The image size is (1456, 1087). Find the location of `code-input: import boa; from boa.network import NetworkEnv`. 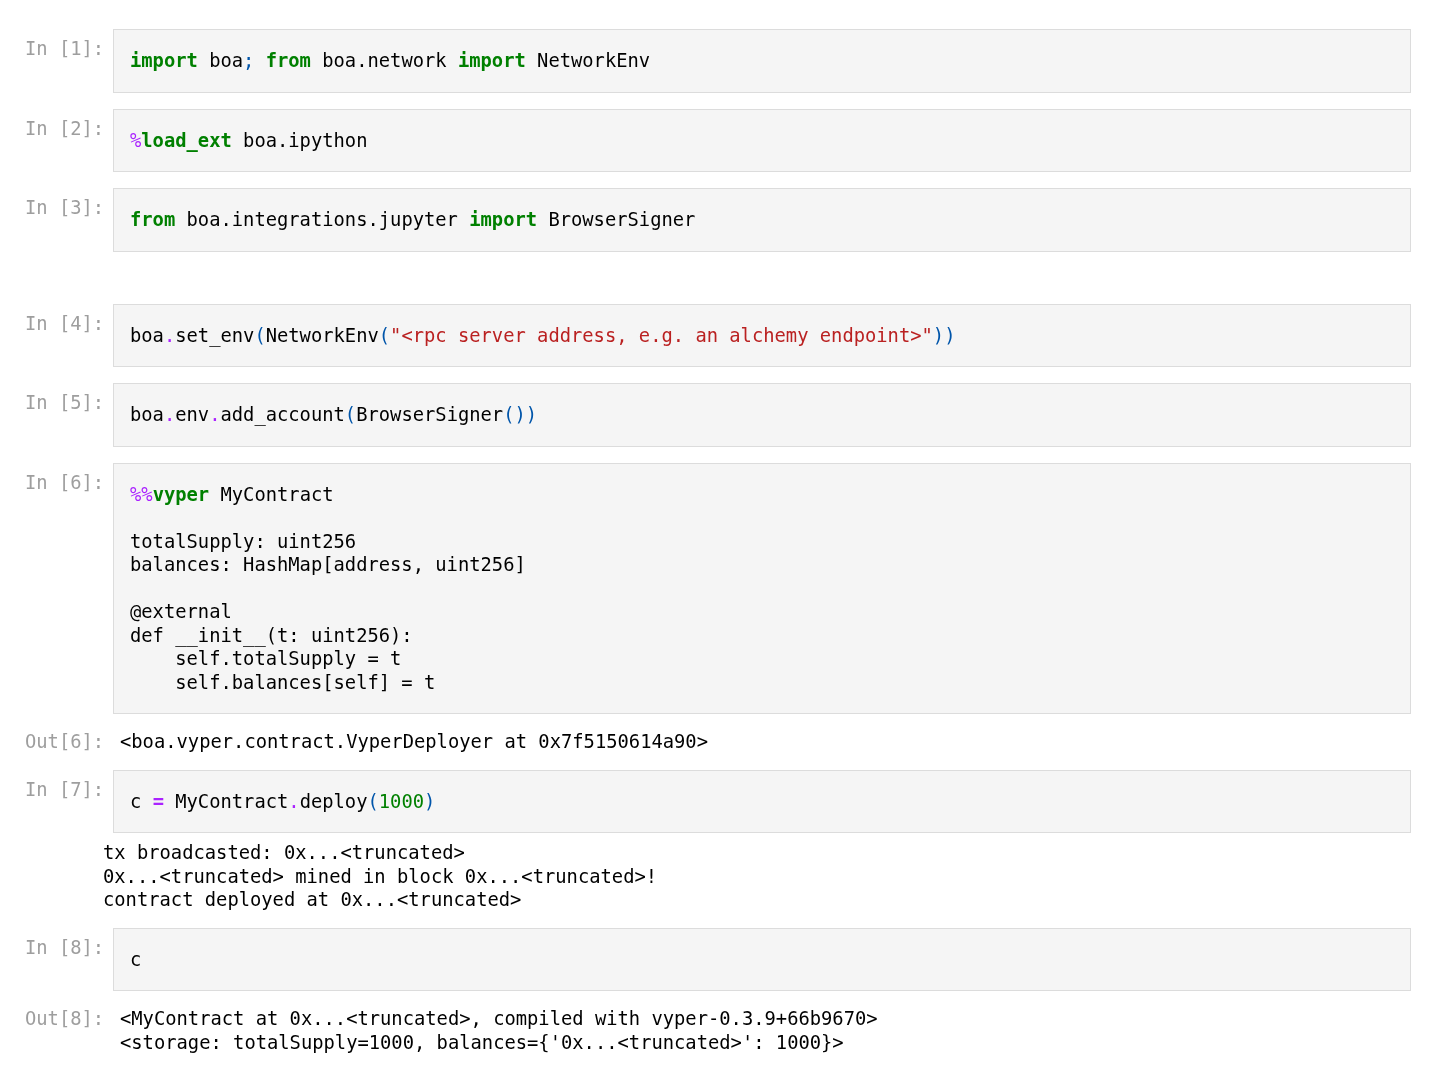

code-input: import boa; from boa.network import NetworkEnv is located at coordinates (762, 61).